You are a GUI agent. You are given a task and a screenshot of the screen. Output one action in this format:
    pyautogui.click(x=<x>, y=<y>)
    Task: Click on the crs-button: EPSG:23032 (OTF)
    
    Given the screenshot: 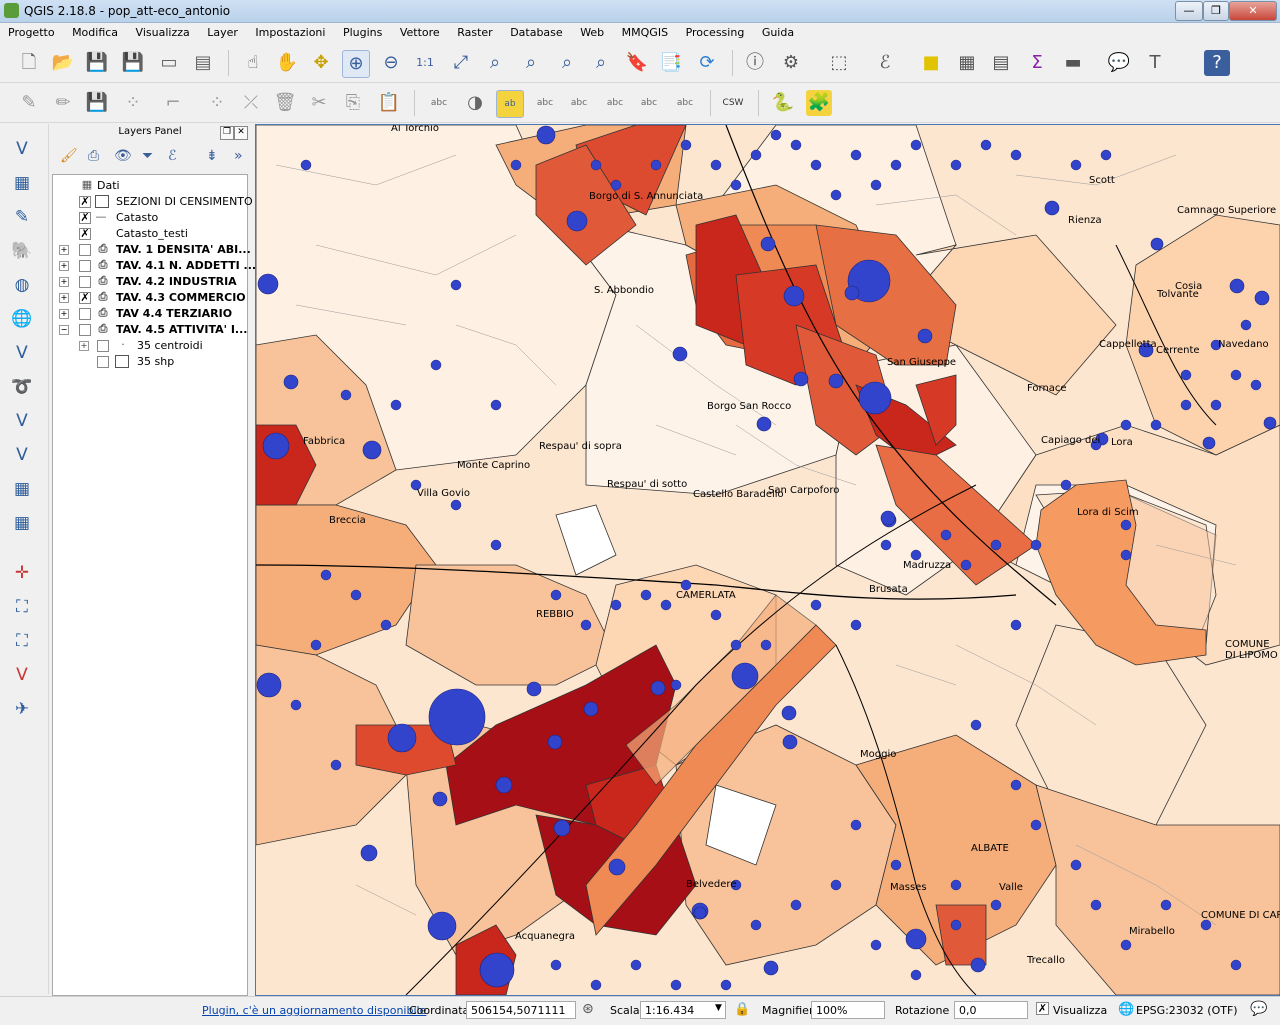 What is the action you would take?
    pyautogui.click(x=1187, y=1010)
    